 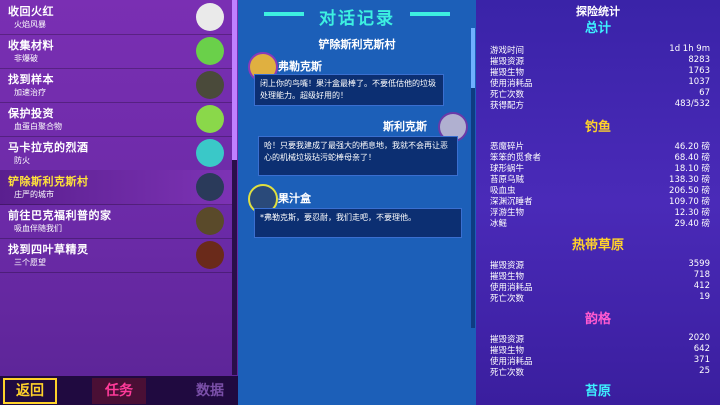 I want to click on section-tundra: 苔原, so click(x=597, y=391).